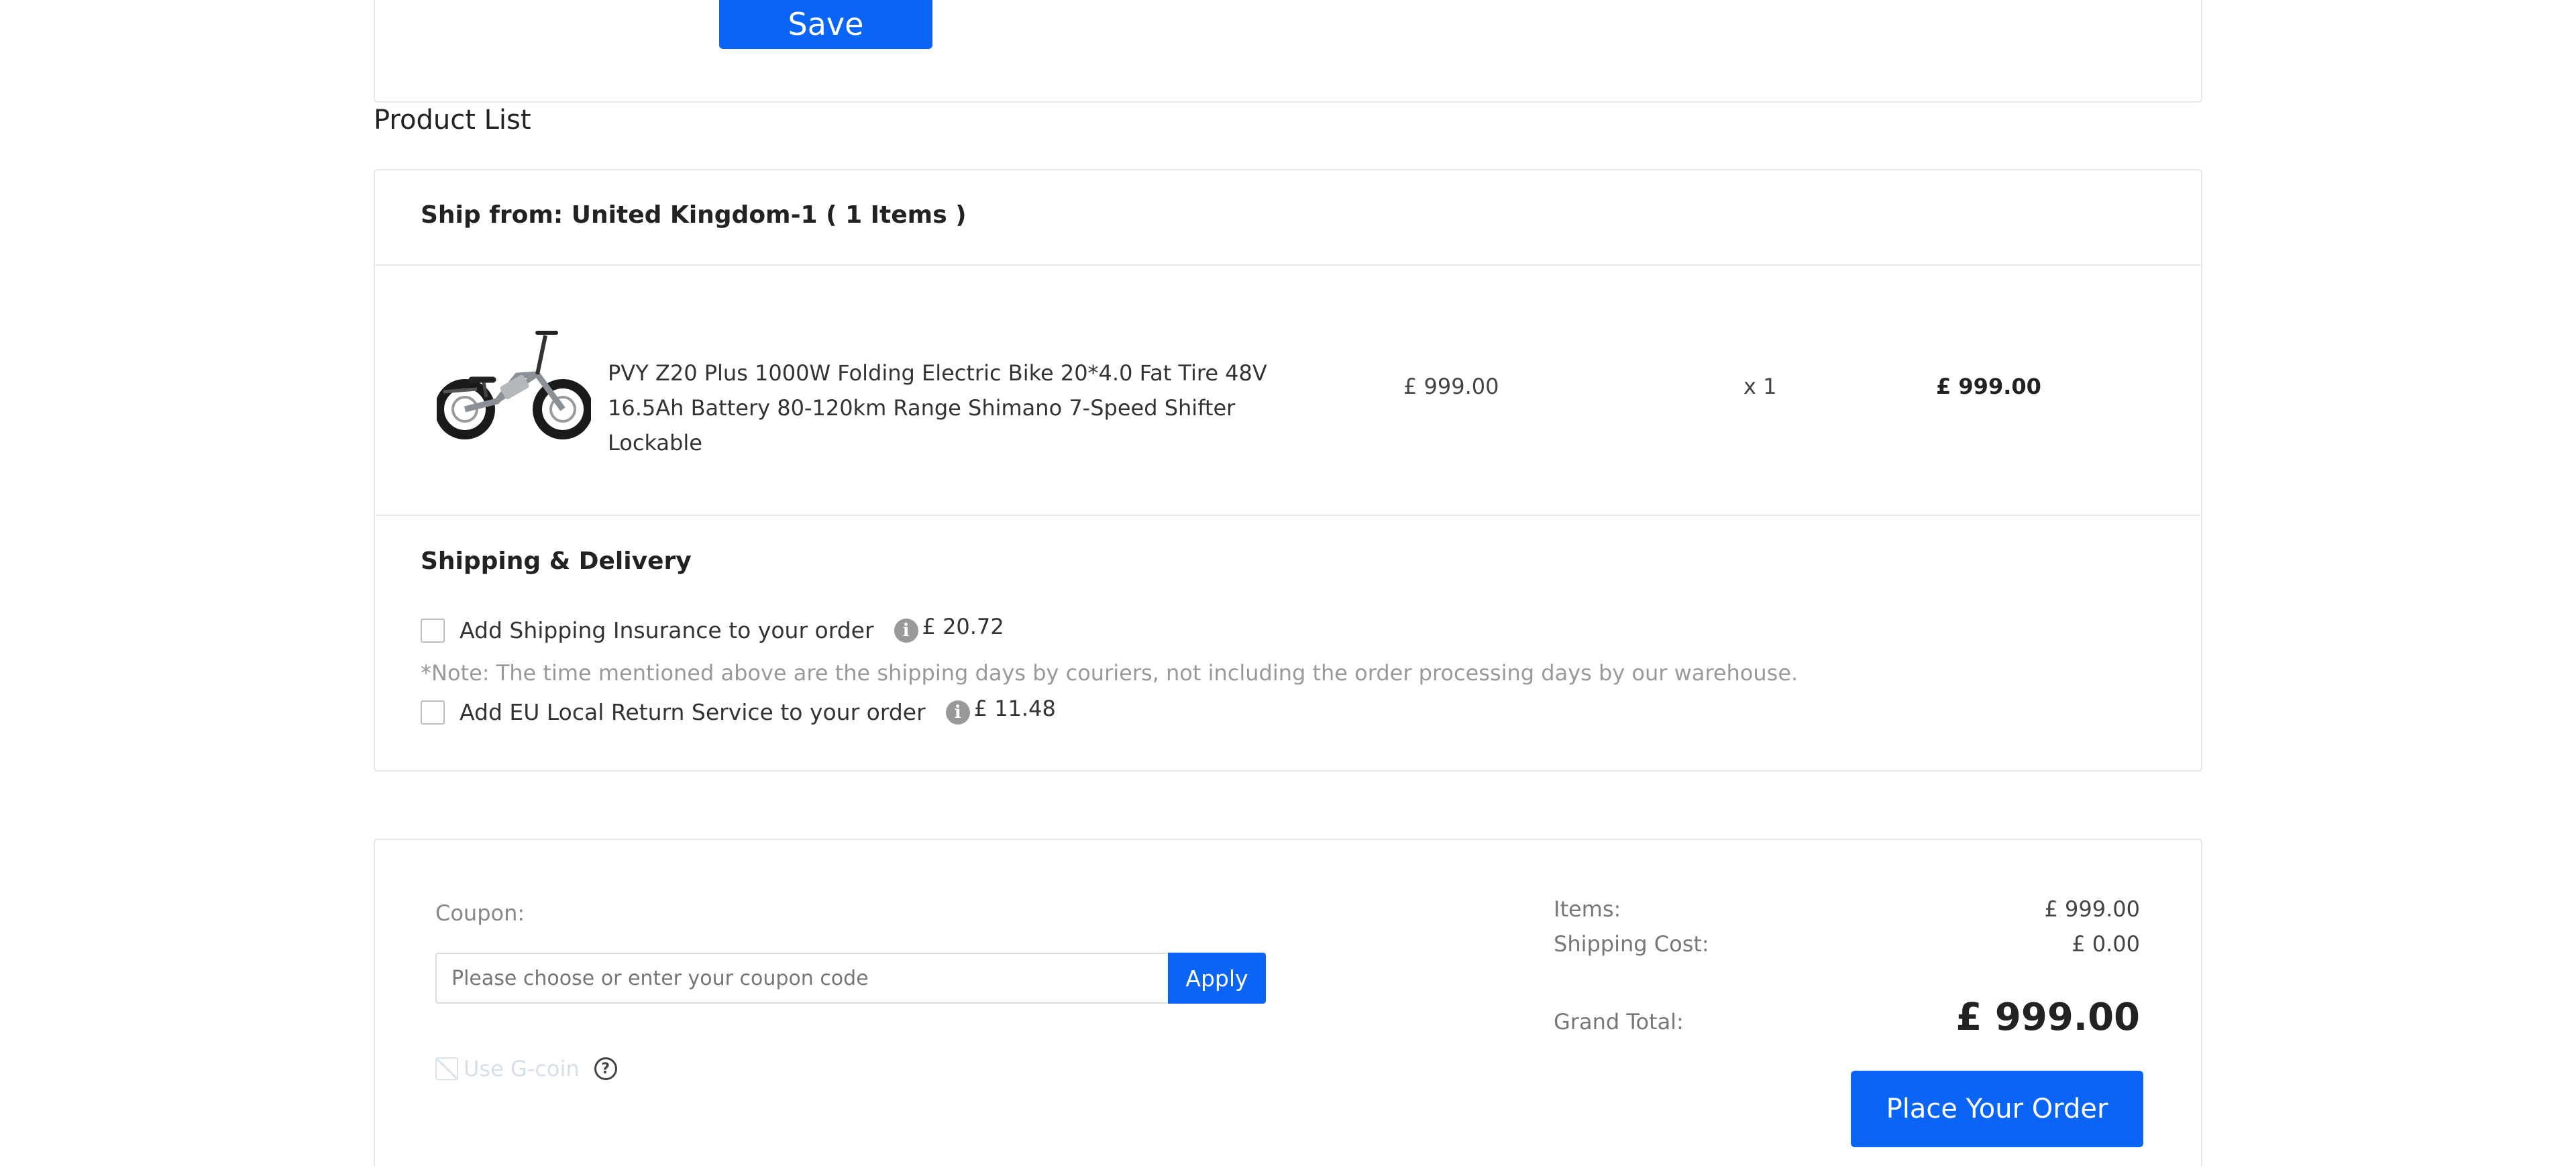  What do you see at coordinates (1288, 51) in the screenshot?
I see `address-form-panel` at bounding box center [1288, 51].